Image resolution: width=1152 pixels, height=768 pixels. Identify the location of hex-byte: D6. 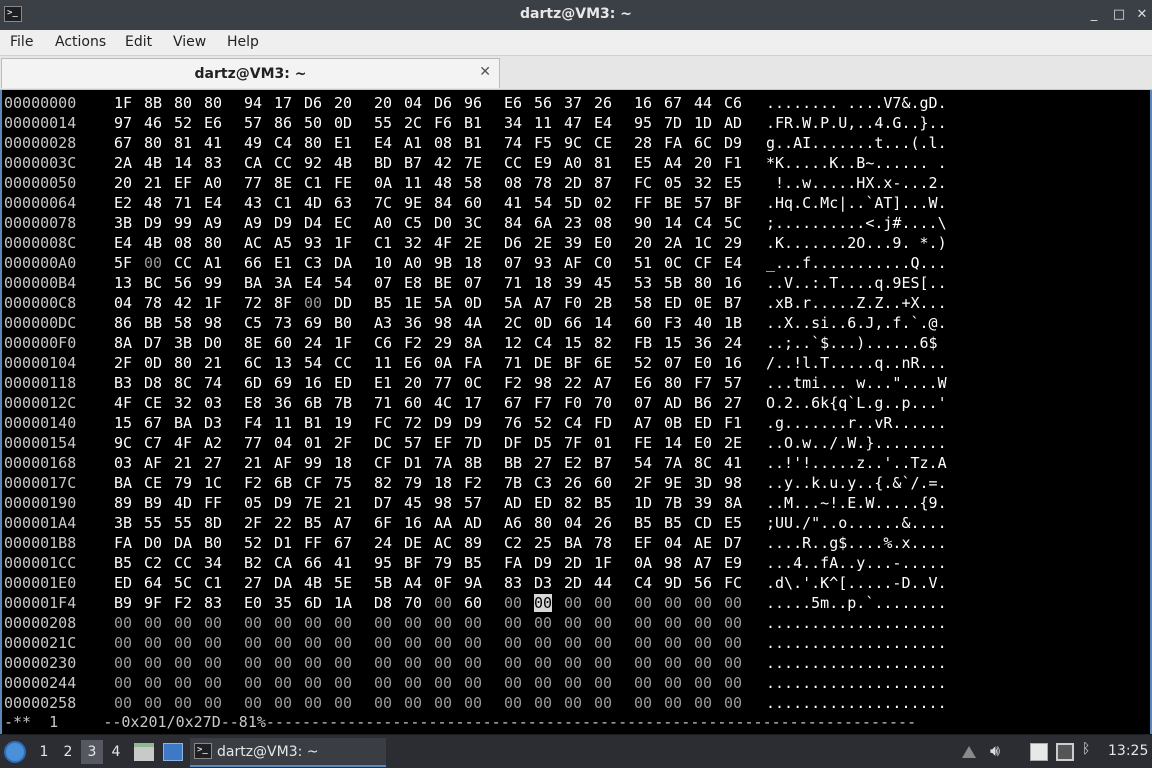
(443, 103).